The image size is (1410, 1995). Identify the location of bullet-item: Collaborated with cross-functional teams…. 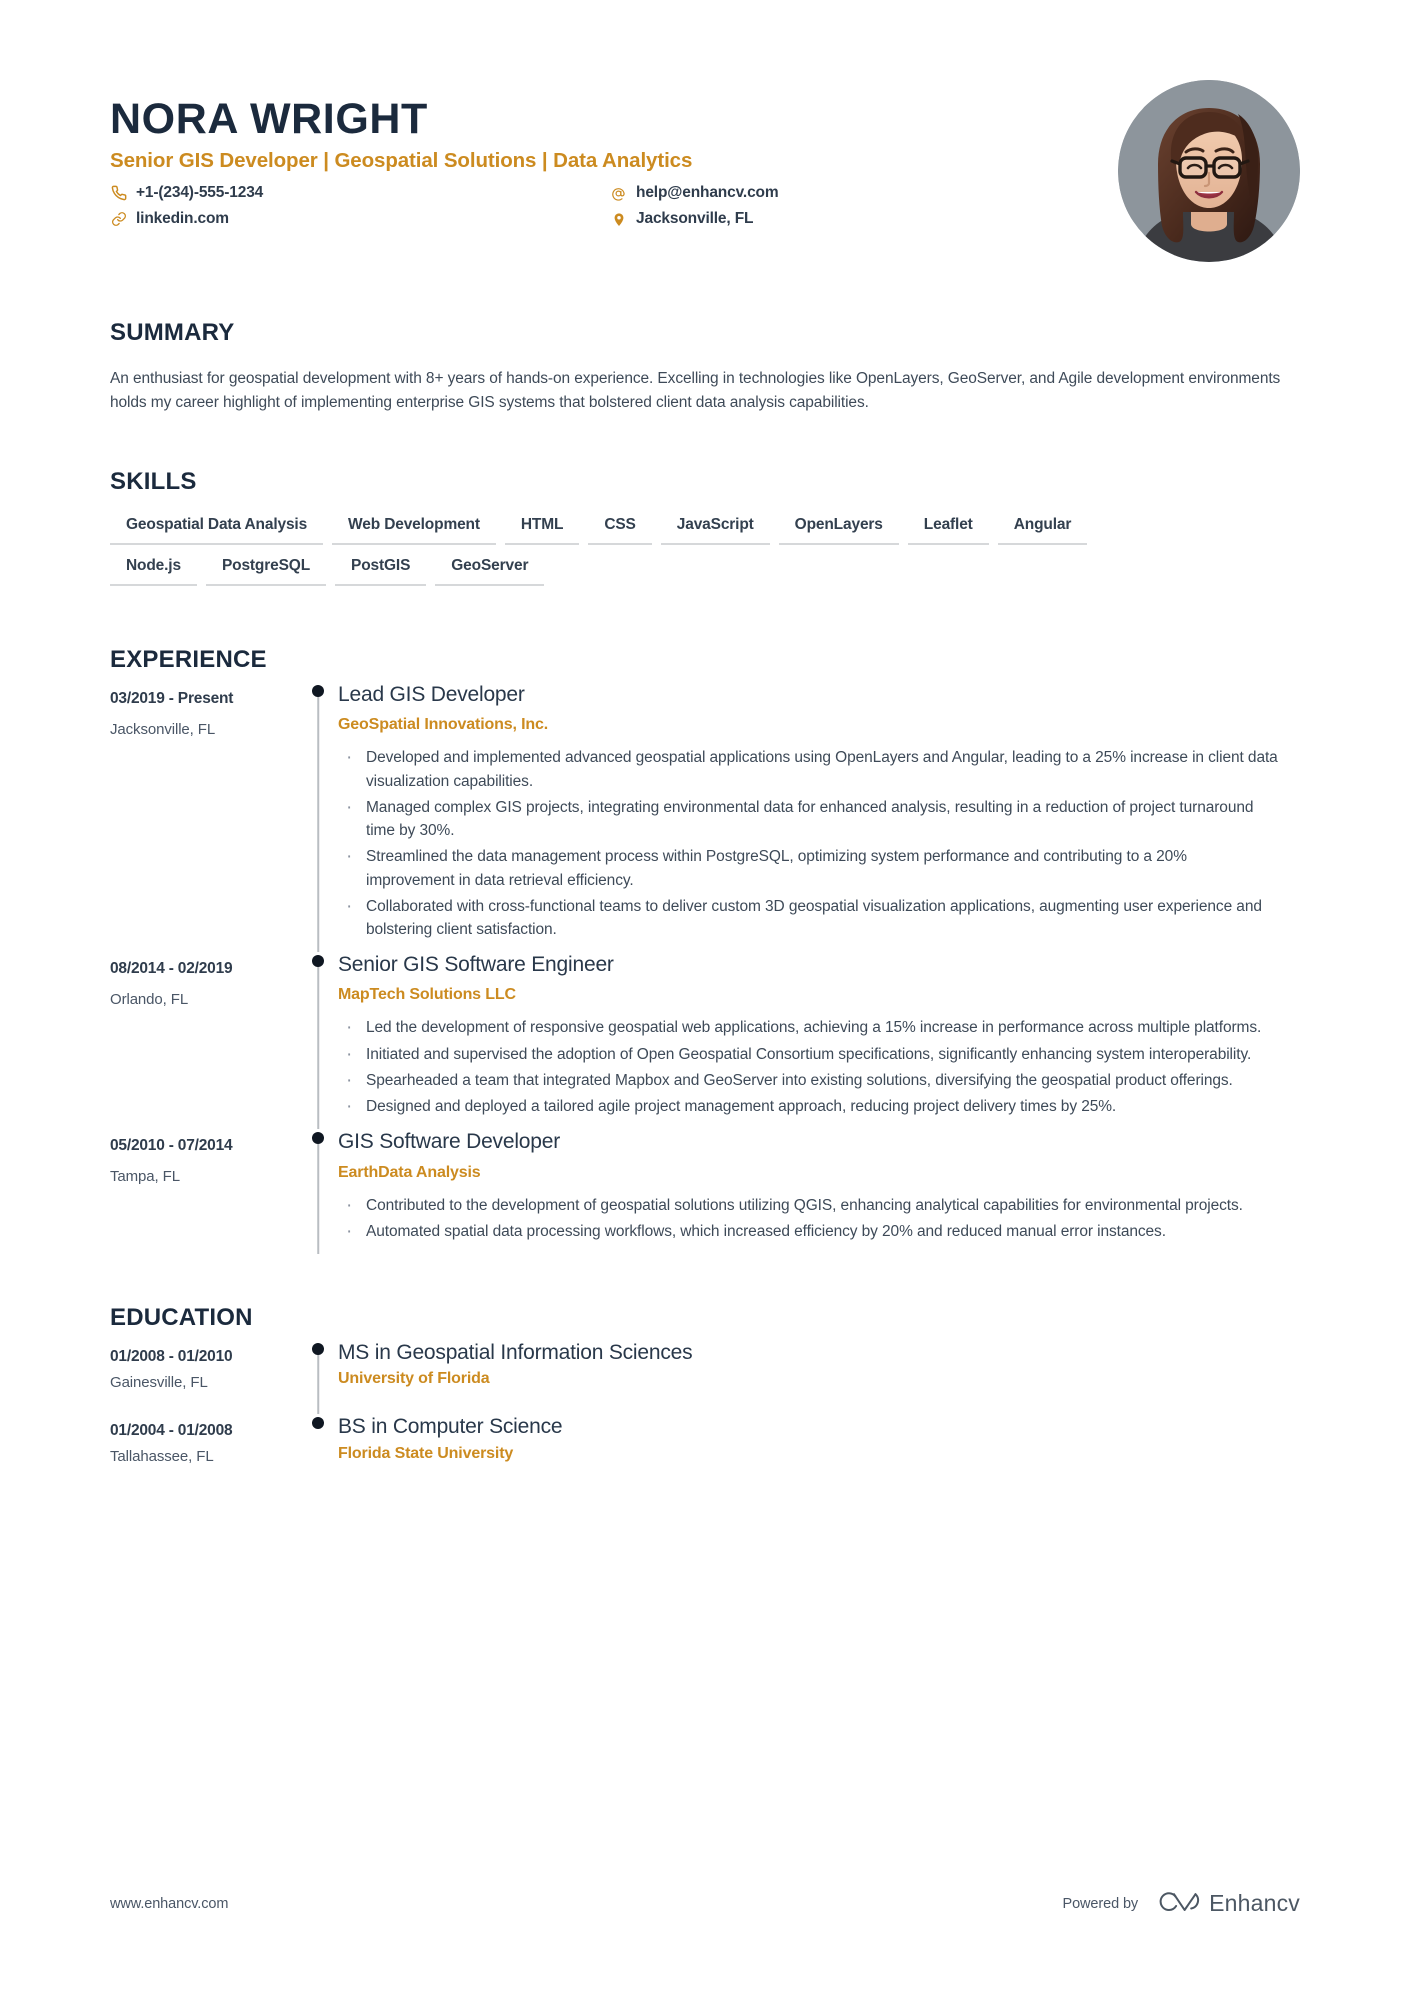
(808, 917).